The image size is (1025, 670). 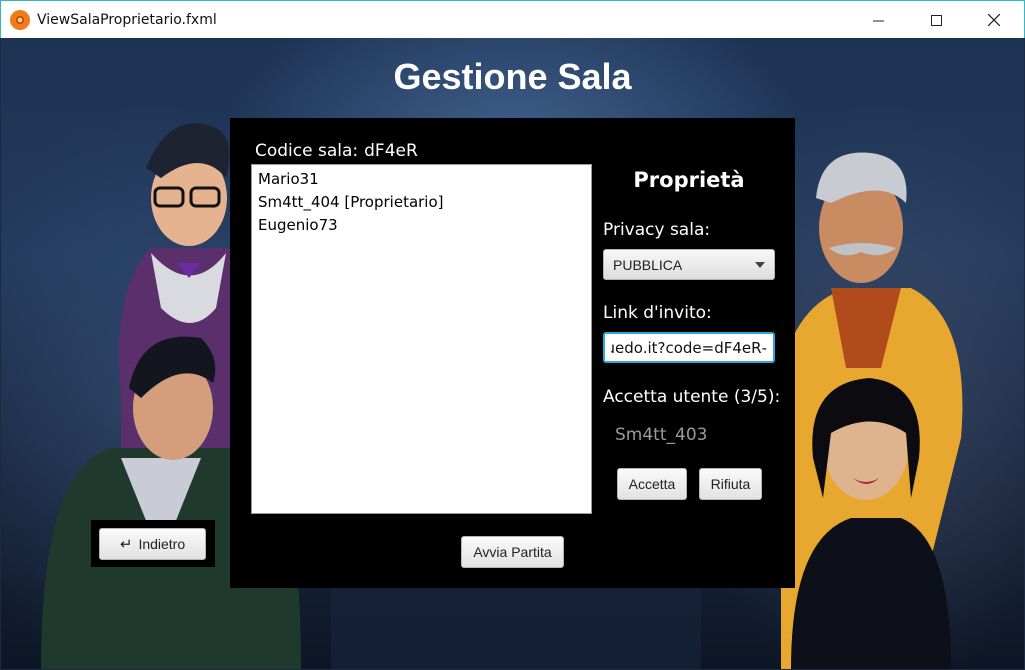 What do you see at coordinates (692, 397) in the screenshot?
I see `accept-user-label: Accetta utente (3/5):` at bounding box center [692, 397].